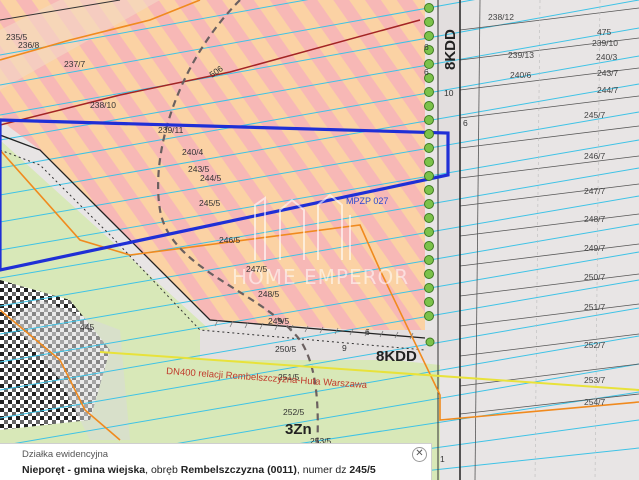  I want to click on zone-label-zn: 3Zn, so click(298, 429).